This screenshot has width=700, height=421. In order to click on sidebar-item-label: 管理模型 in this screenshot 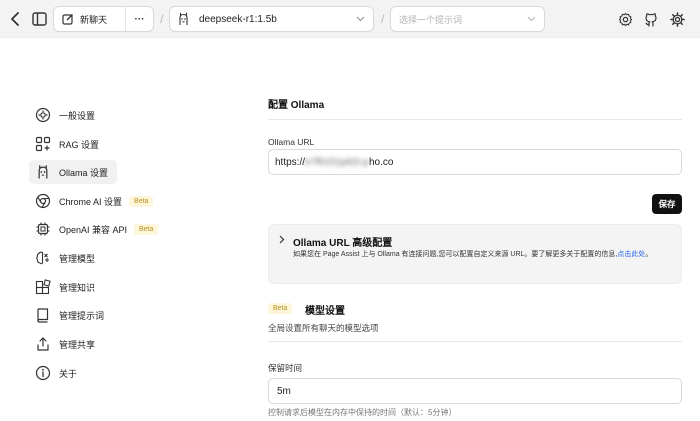, I will do `click(77, 258)`.